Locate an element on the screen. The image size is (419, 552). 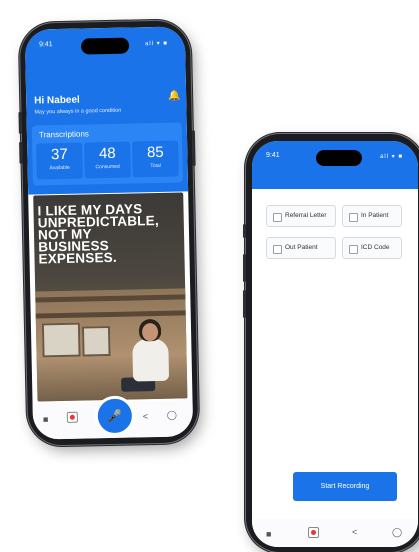
stat-label: Available is located at coordinates (59, 168).